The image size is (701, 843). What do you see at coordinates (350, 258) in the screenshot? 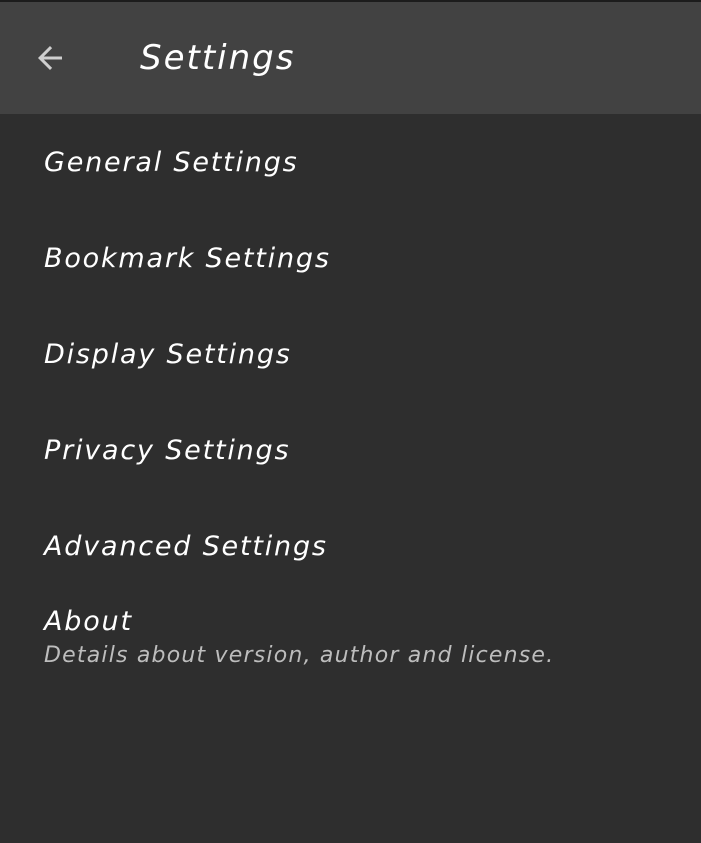
I see `settings-item-bookmark: Bookmark Settings` at bounding box center [350, 258].